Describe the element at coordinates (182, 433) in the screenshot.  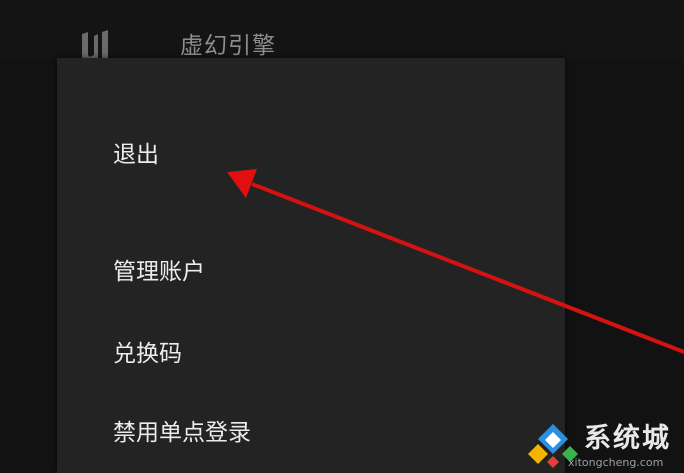
I see `menu-item-disable-sso: 禁用单点登录` at that location.